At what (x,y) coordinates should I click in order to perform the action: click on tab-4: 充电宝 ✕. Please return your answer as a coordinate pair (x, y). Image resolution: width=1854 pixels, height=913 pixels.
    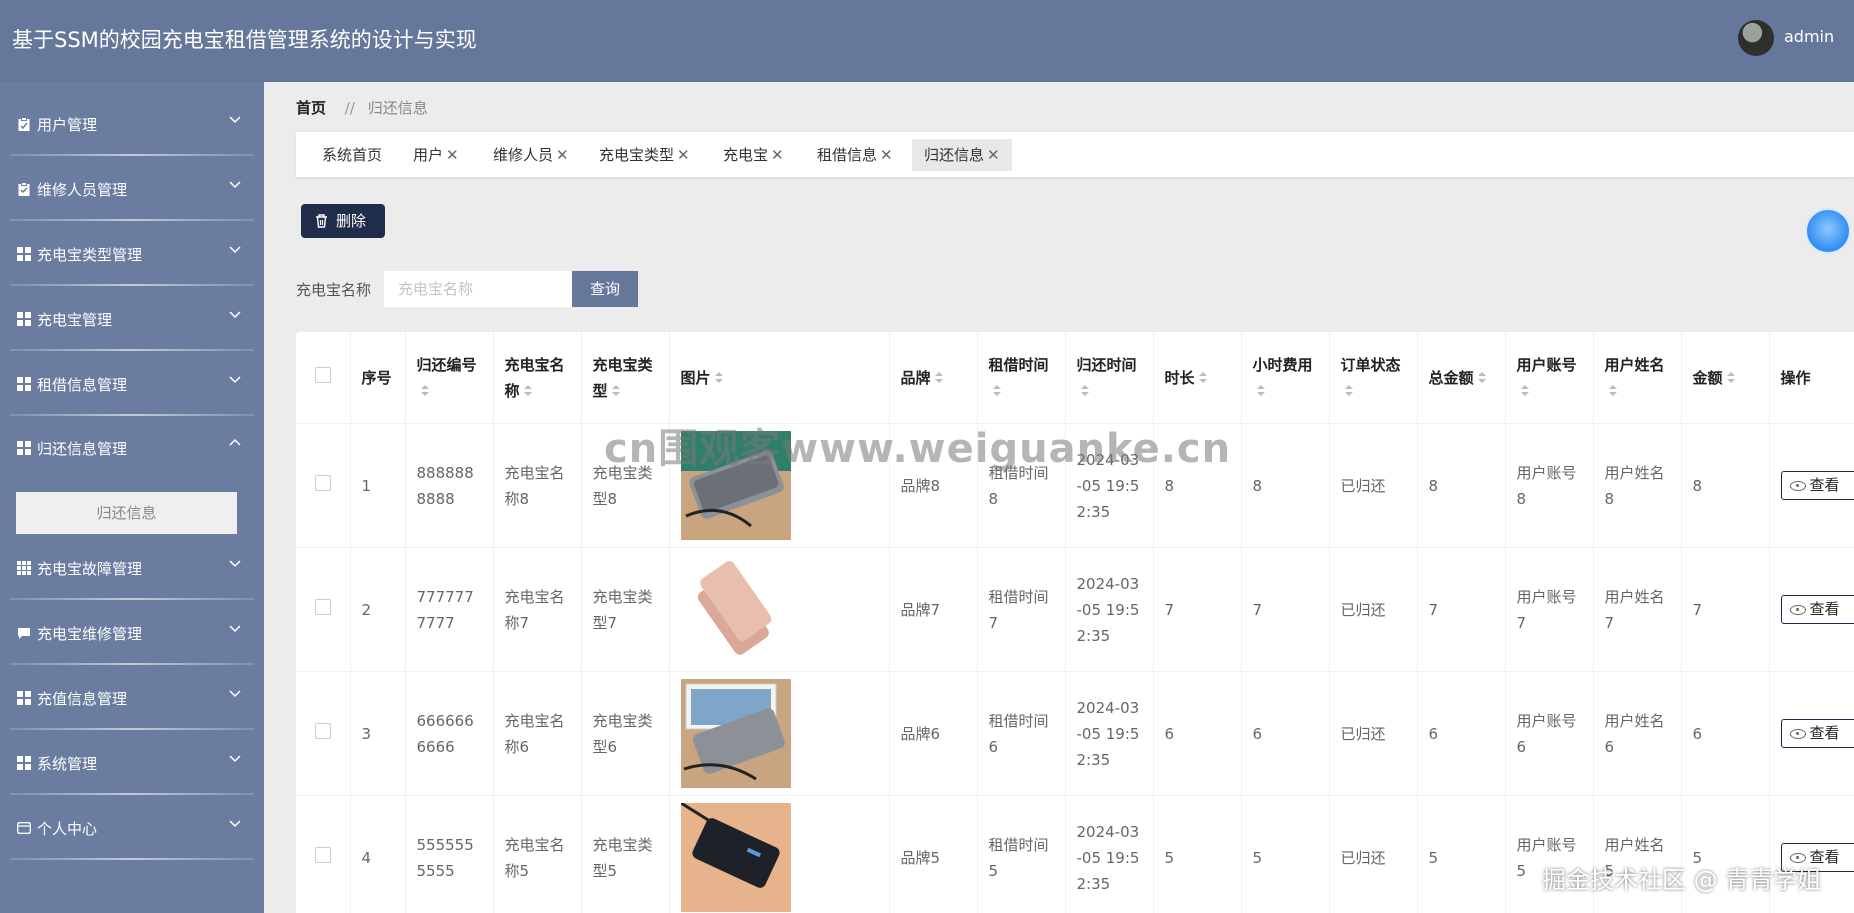
    Looking at the image, I should click on (753, 155).